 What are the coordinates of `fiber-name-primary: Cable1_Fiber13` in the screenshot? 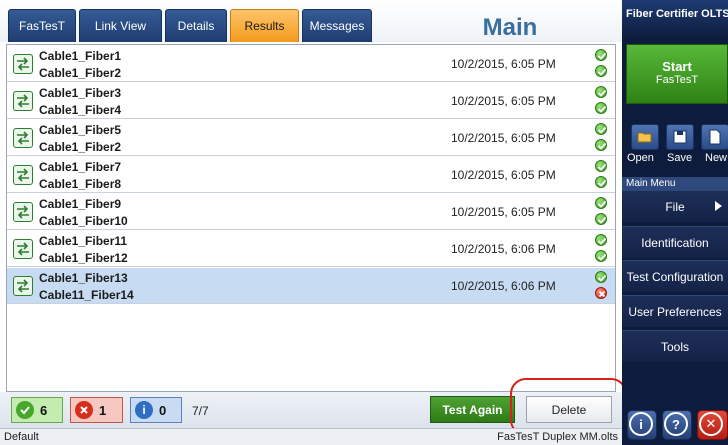 It's located at (83, 278).